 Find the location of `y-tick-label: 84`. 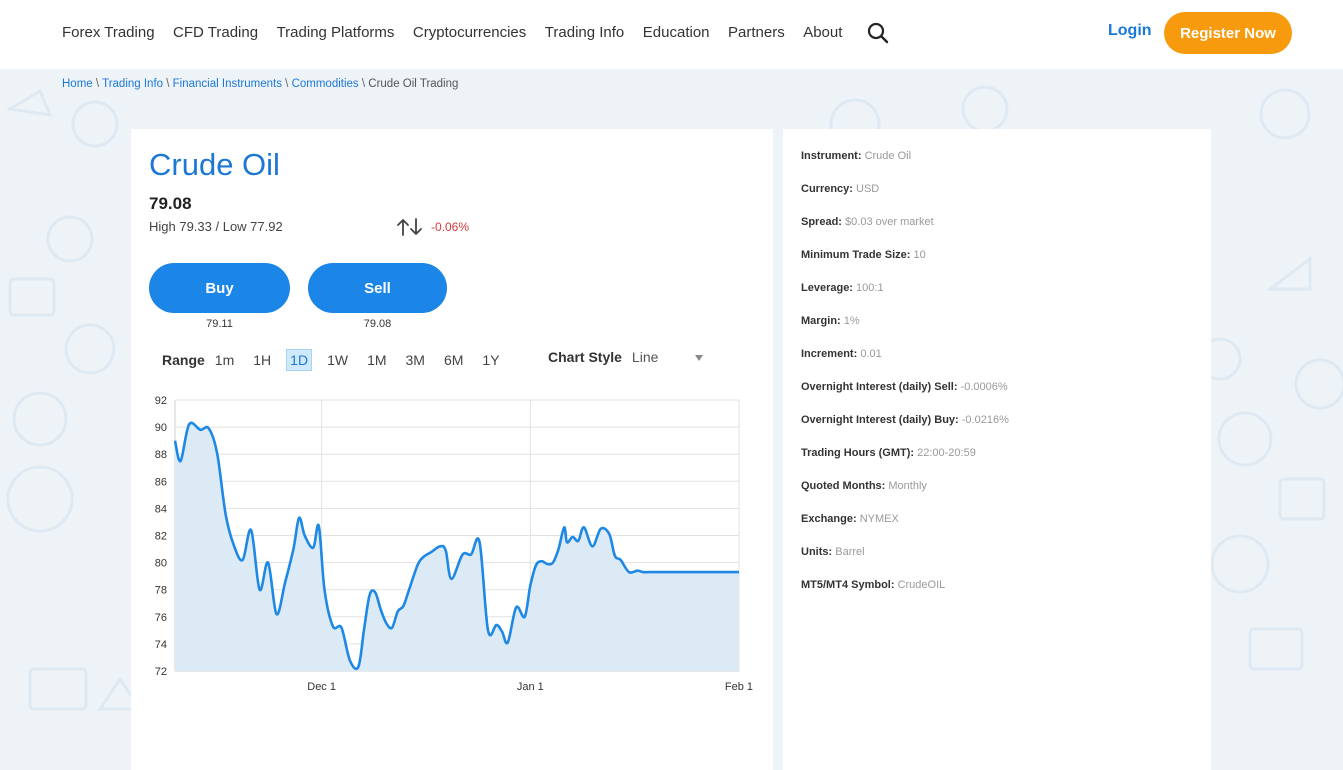

y-tick-label: 84 is located at coordinates (161, 509).